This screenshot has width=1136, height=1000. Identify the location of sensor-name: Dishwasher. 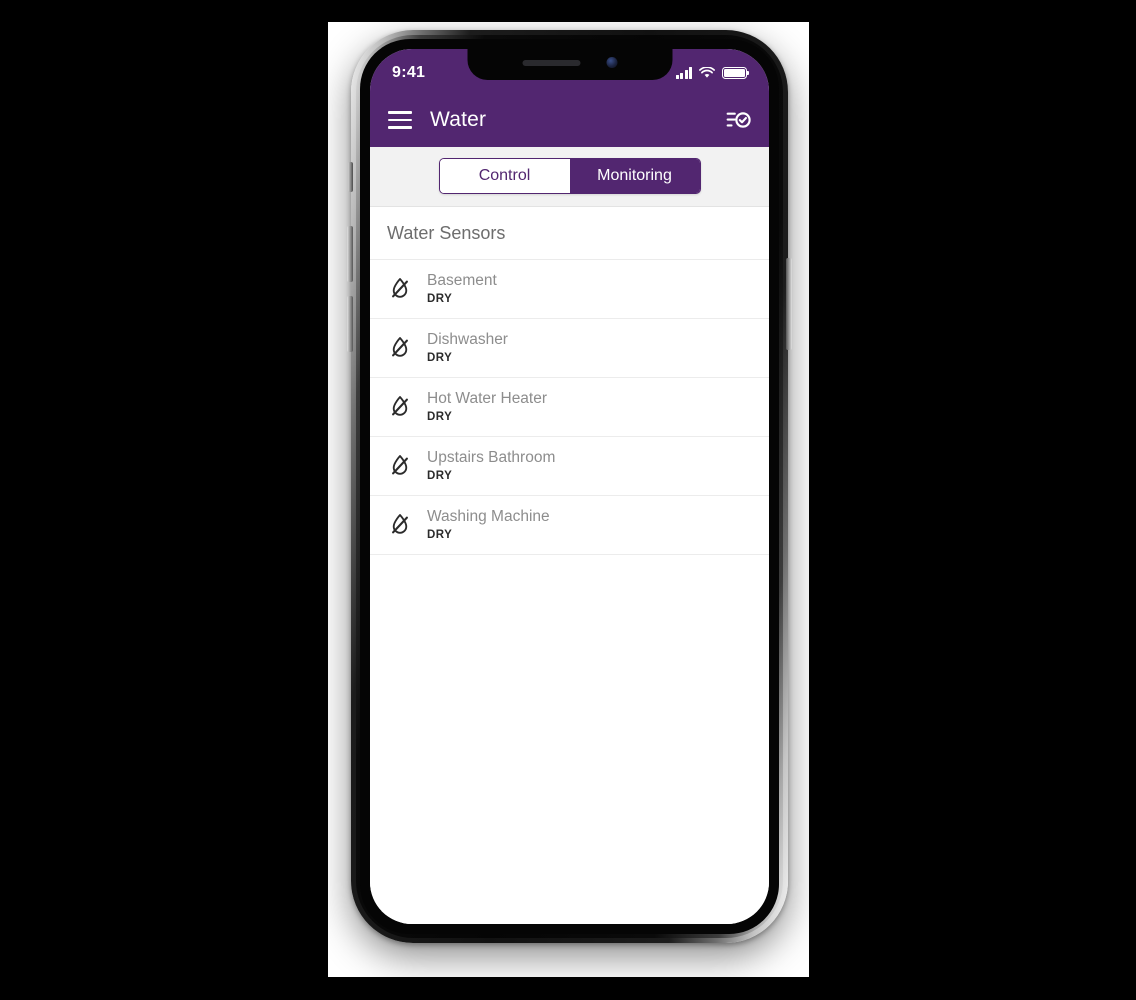
(467, 339).